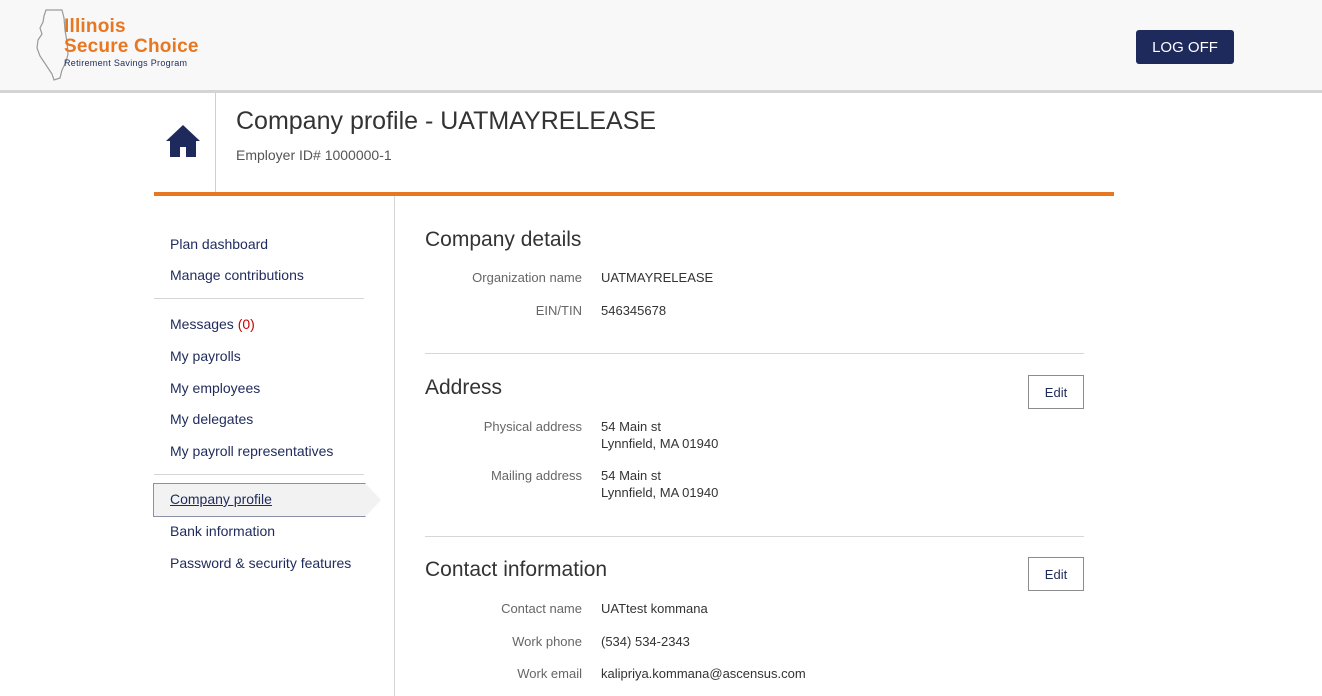 This screenshot has width=1322, height=696. Describe the element at coordinates (202, 324) in the screenshot. I see `sidebar-item-label: Messages` at that location.